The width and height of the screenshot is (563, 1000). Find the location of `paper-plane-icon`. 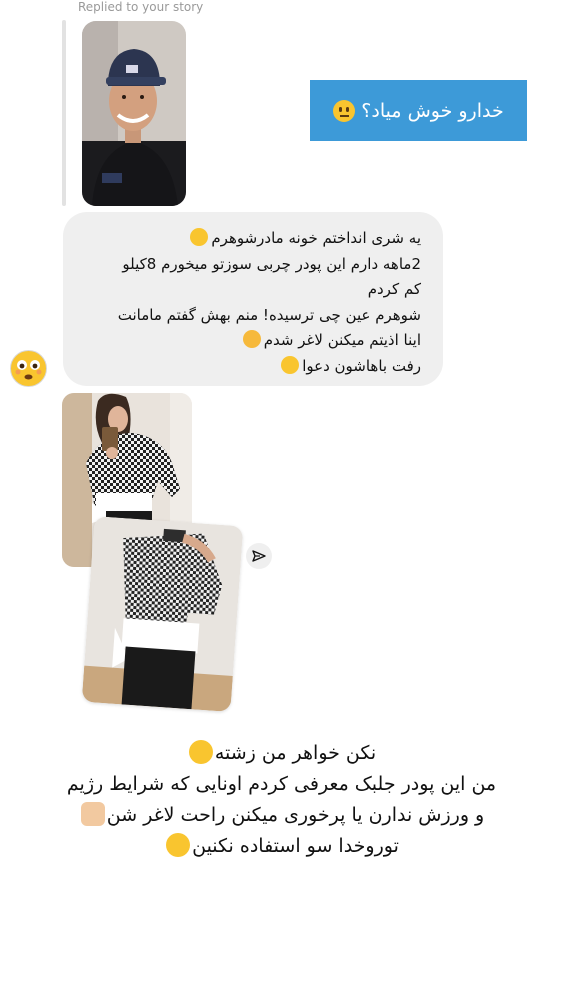

paper-plane-icon is located at coordinates (259, 556).